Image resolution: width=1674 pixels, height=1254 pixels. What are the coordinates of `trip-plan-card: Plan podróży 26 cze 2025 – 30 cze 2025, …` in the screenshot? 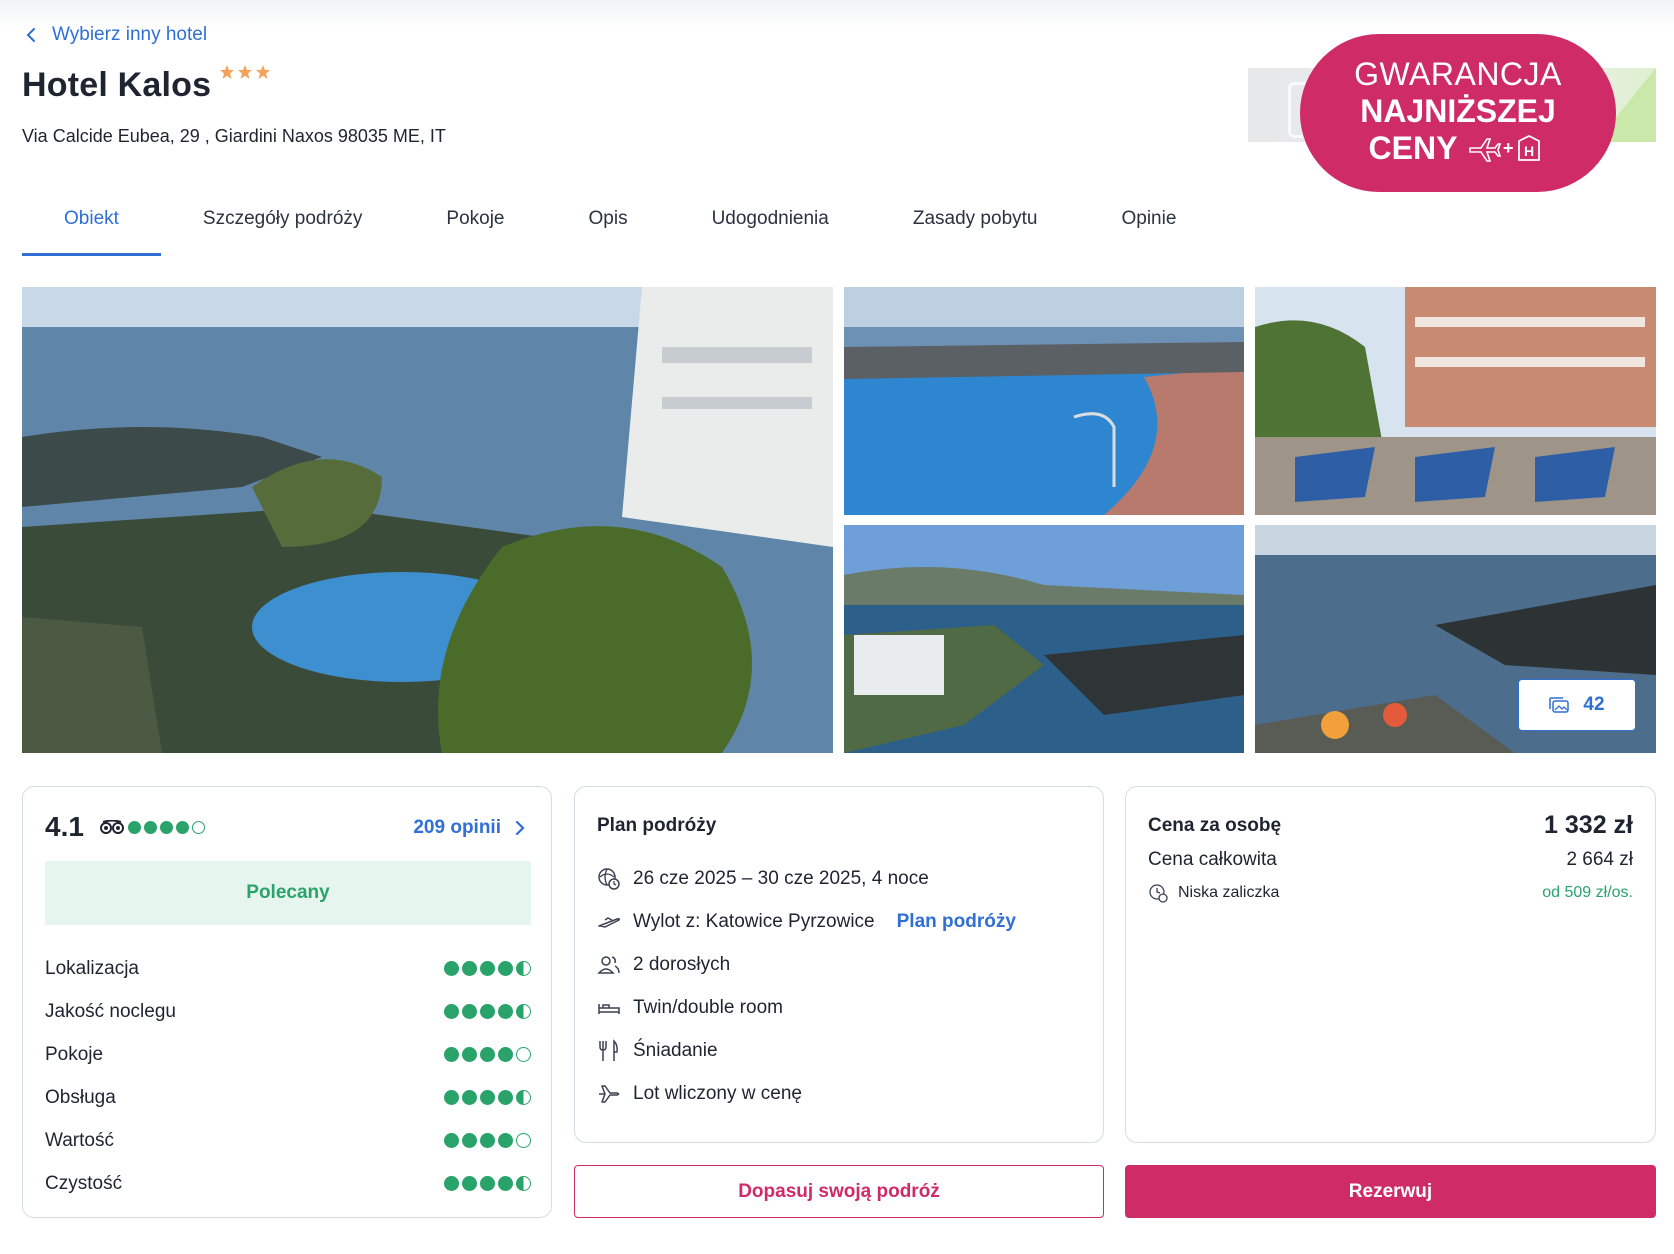 It's located at (839, 964).